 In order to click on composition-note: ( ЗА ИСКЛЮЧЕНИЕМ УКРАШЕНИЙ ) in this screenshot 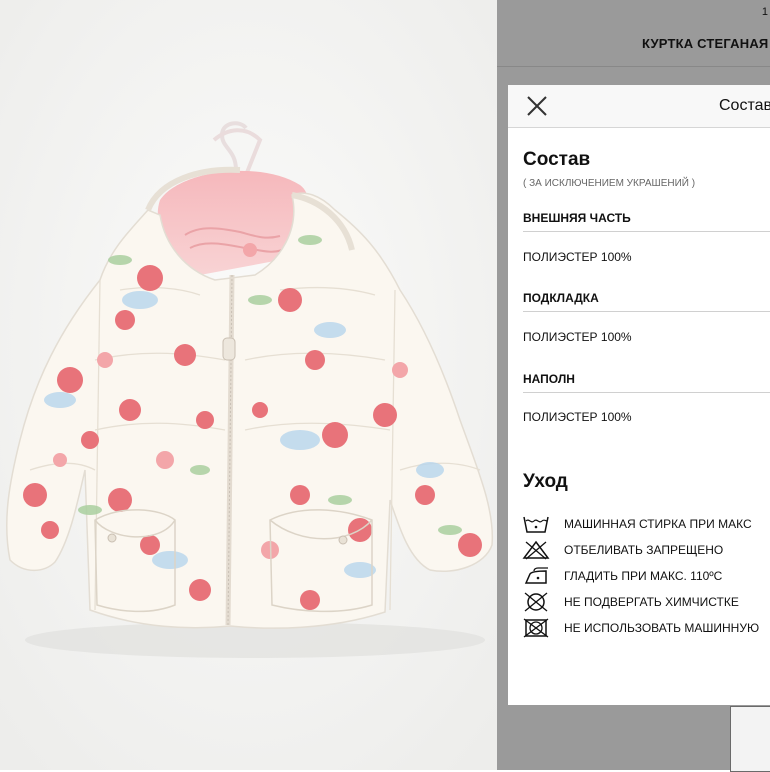, I will do `click(609, 183)`.